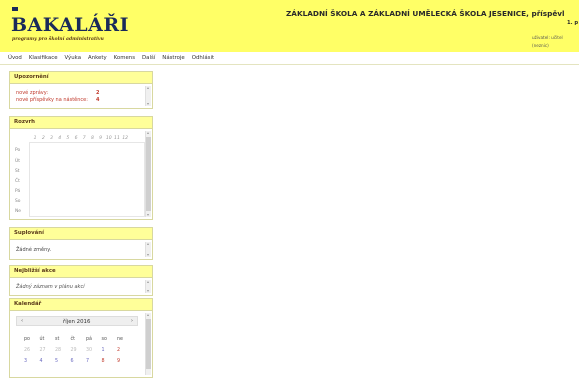 The width and height of the screenshot is (579, 378). What do you see at coordinates (81, 272) in the screenshot?
I see `panel-title: Nejbližší akce` at bounding box center [81, 272].